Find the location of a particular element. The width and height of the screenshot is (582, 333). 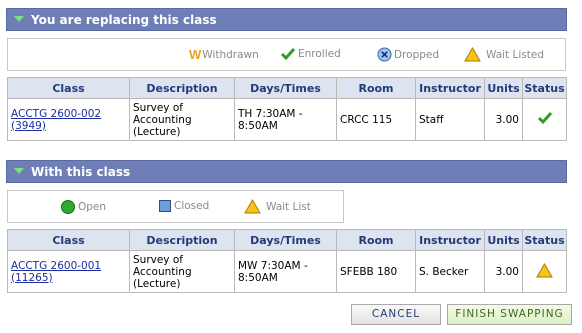

dropped-x-icon is located at coordinates (384, 54).